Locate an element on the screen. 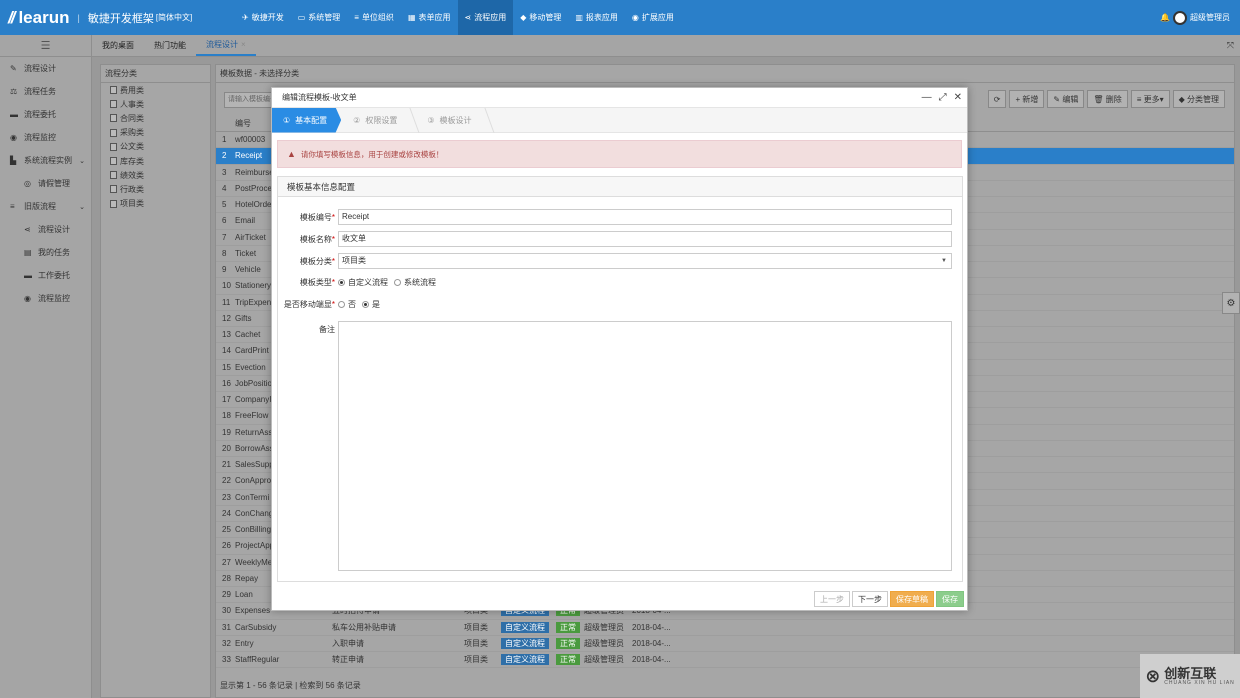 Image resolution: width=1240 pixels, height=698 pixels. table-icon: ▦ is located at coordinates (411, 17).